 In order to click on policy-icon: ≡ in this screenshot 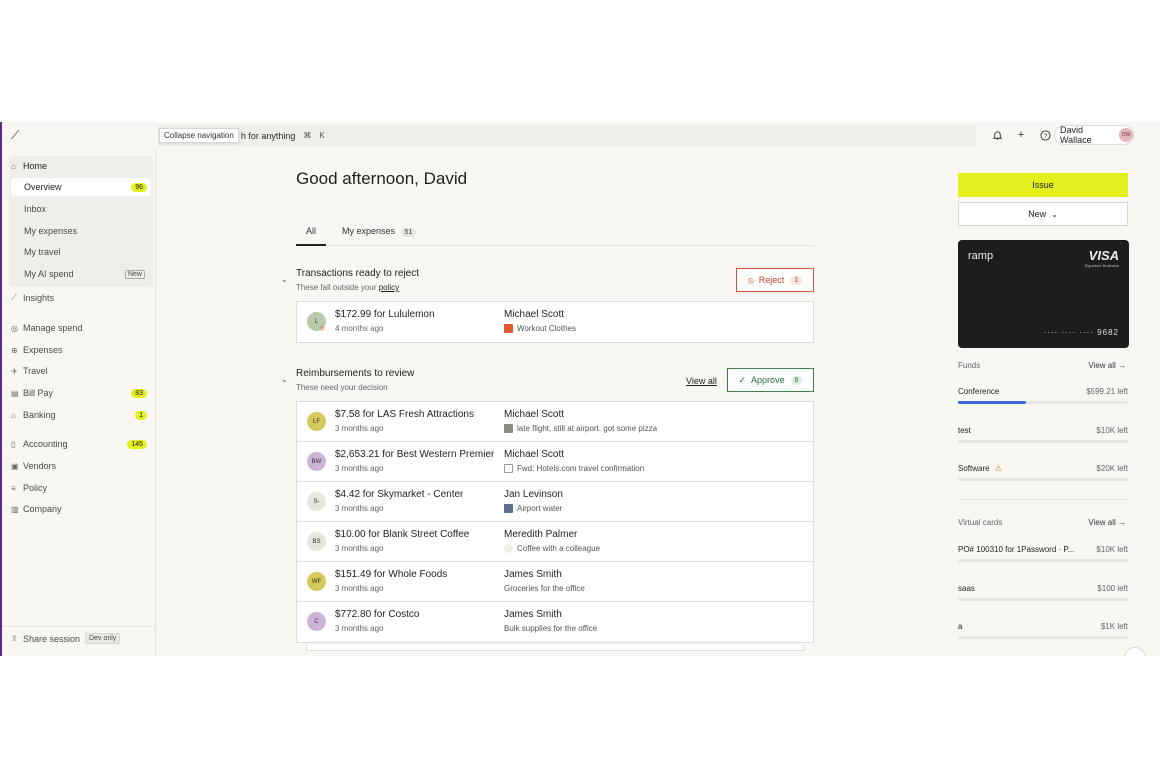, I will do `click(13, 488)`.